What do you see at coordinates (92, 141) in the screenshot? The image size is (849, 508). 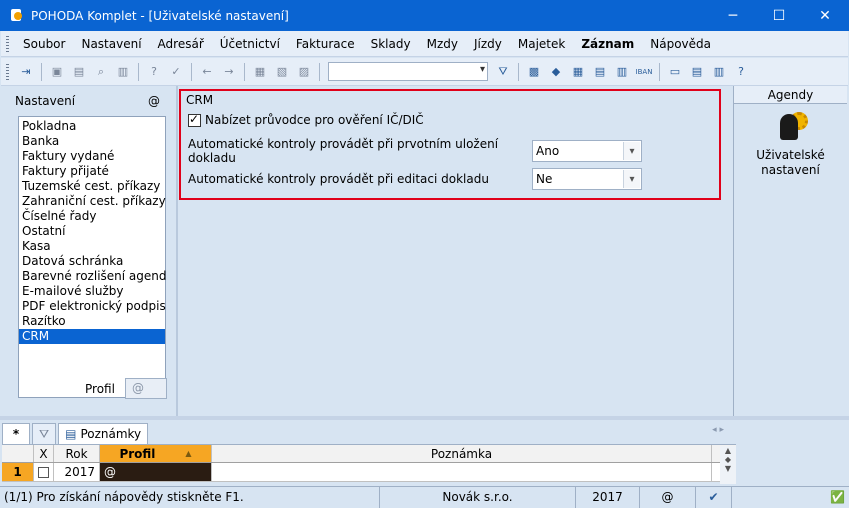 I see `list-item-banka: Banka` at bounding box center [92, 141].